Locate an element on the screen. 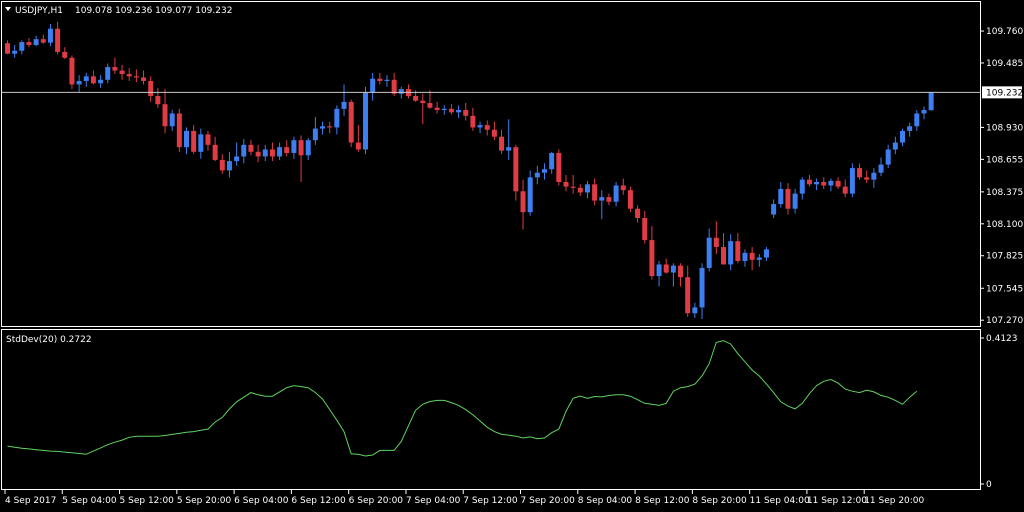  price-tick-label: 108.375 is located at coordinates (1004, 193).